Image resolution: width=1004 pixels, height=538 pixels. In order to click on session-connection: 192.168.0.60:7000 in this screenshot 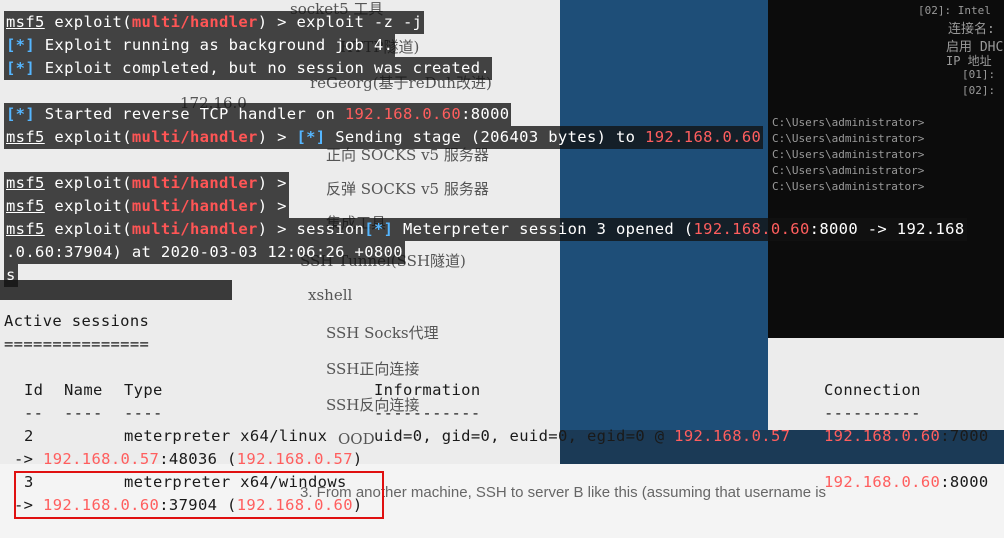, I will do `click(906, 436)`.